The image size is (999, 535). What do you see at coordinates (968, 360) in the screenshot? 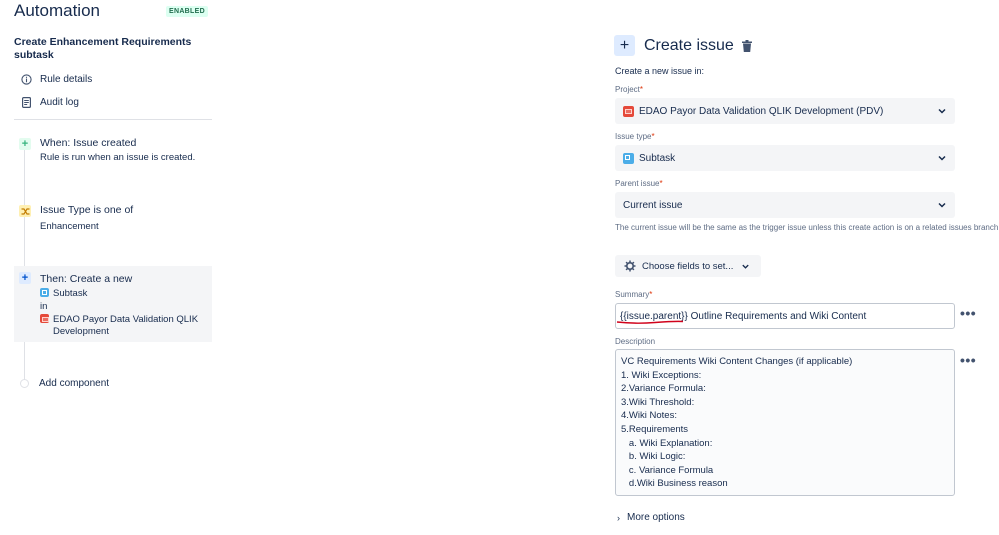
I see `description-more-actions-button: •••` at bounding box center [968, 360].